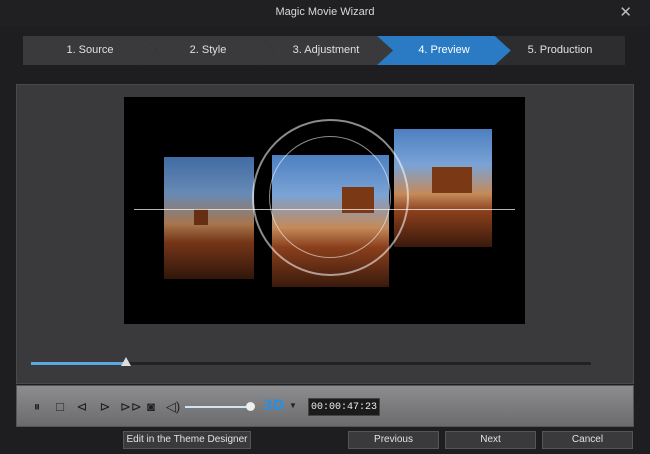 The height and width of the screenshot is (454, 650). Describe the element at coordinates (79, 363) in the screenshot. I see `timeline-progress` at that location.